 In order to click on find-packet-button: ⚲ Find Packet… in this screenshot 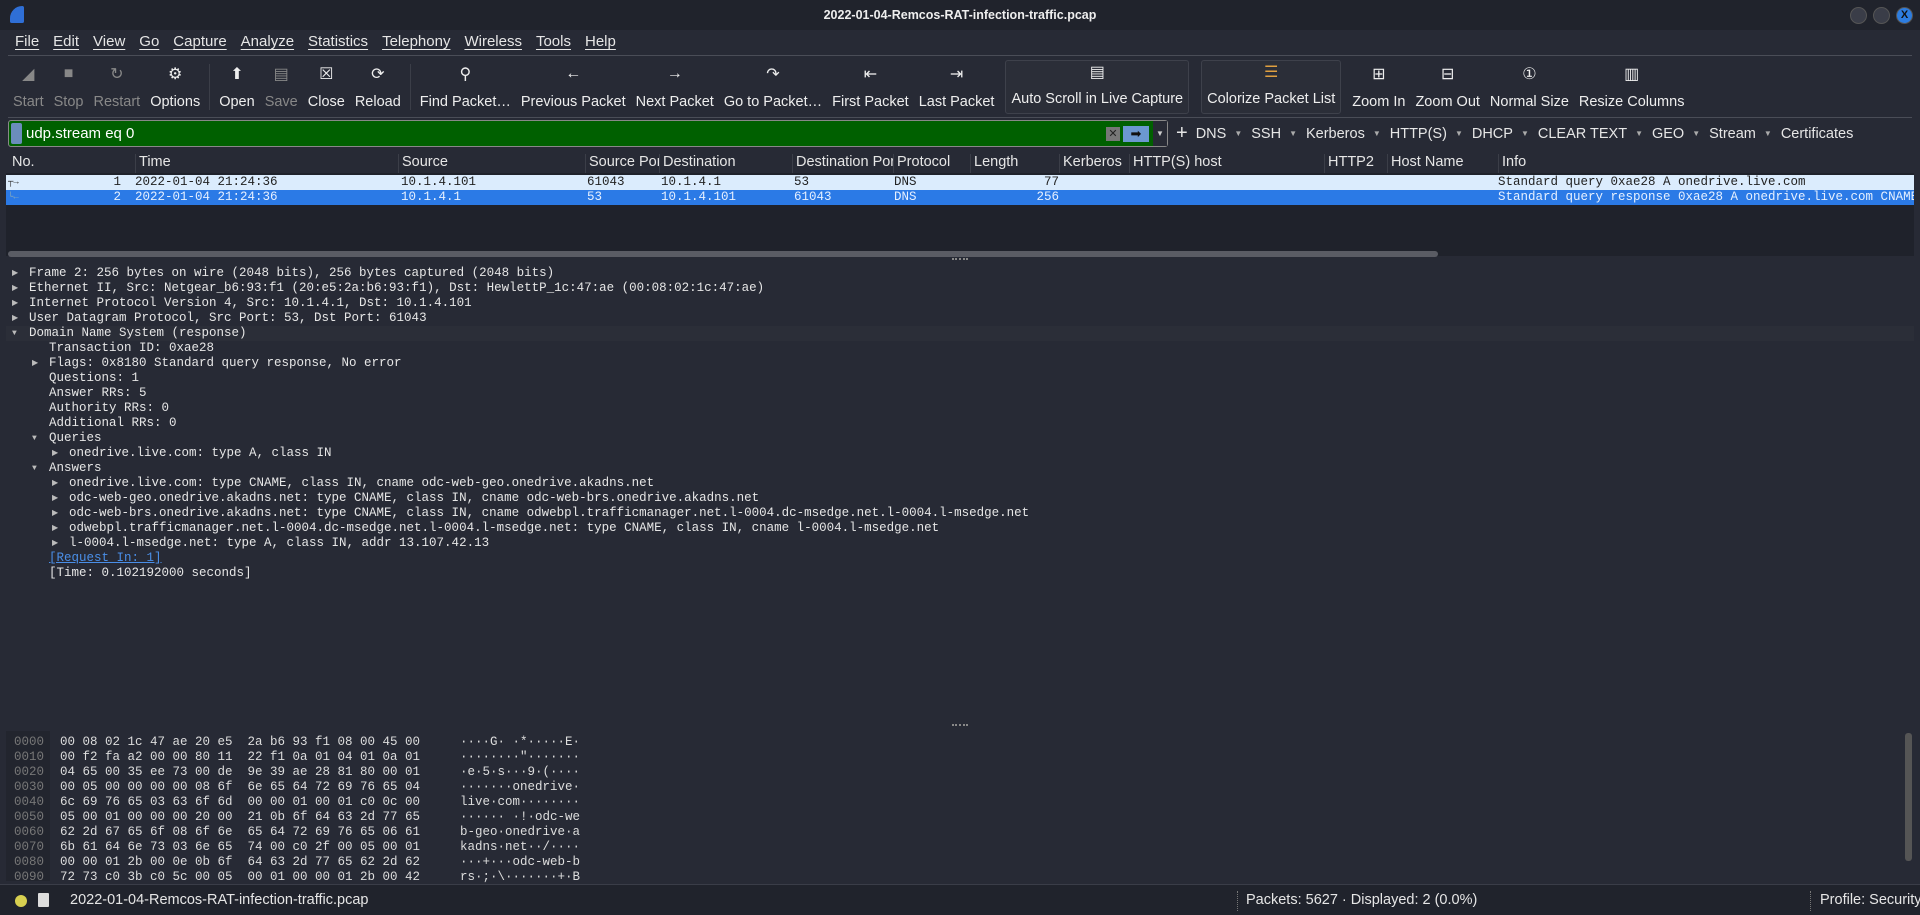, I will do `click(465, 87)`.